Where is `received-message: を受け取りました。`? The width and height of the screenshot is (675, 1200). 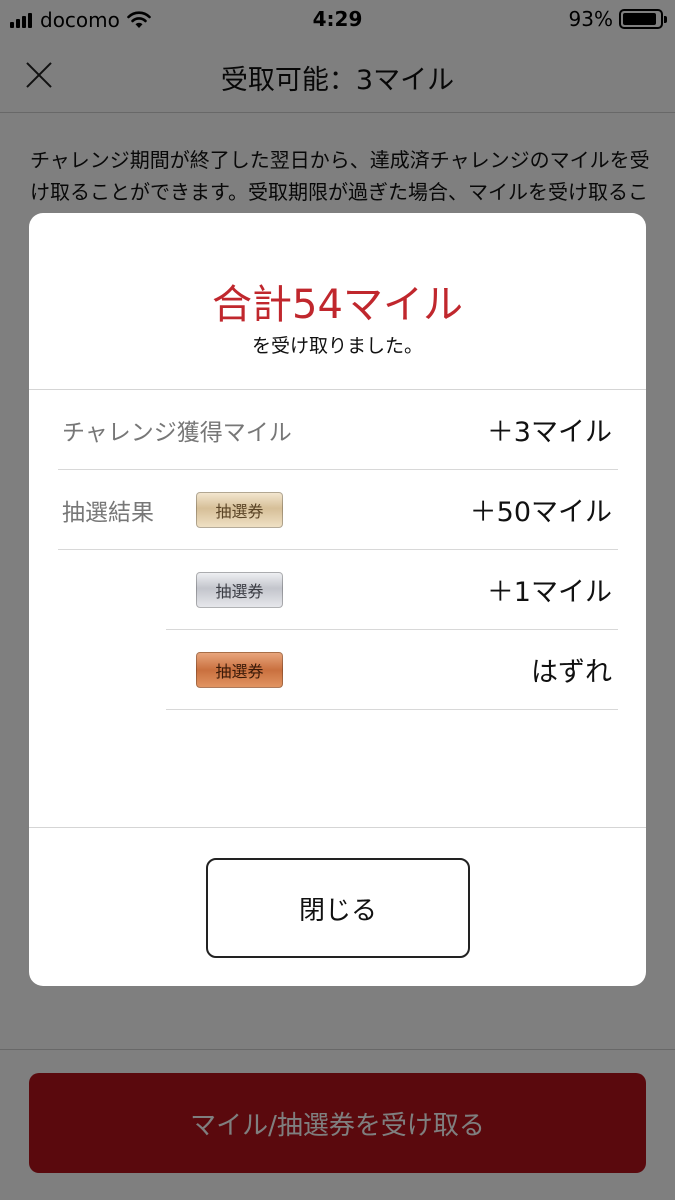 received-message: を受け取りました。 is located at coordinates (337, 346).